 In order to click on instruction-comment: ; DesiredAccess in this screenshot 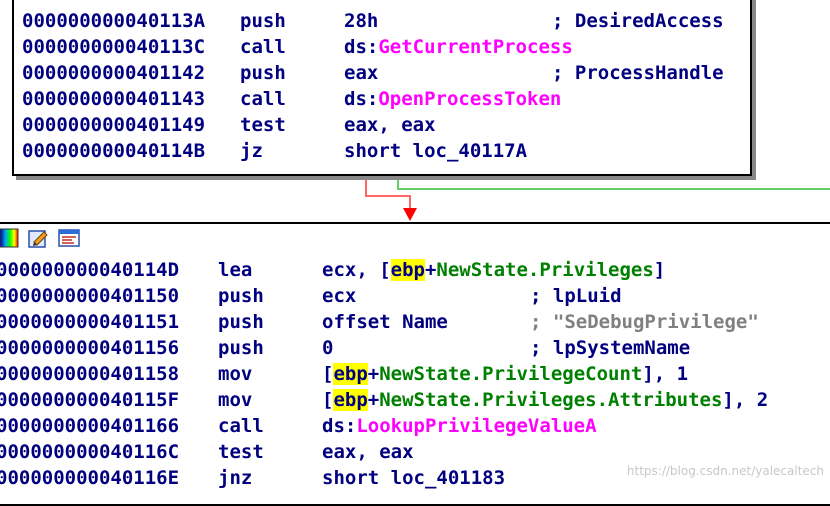, I will do `click(638, 21)`.